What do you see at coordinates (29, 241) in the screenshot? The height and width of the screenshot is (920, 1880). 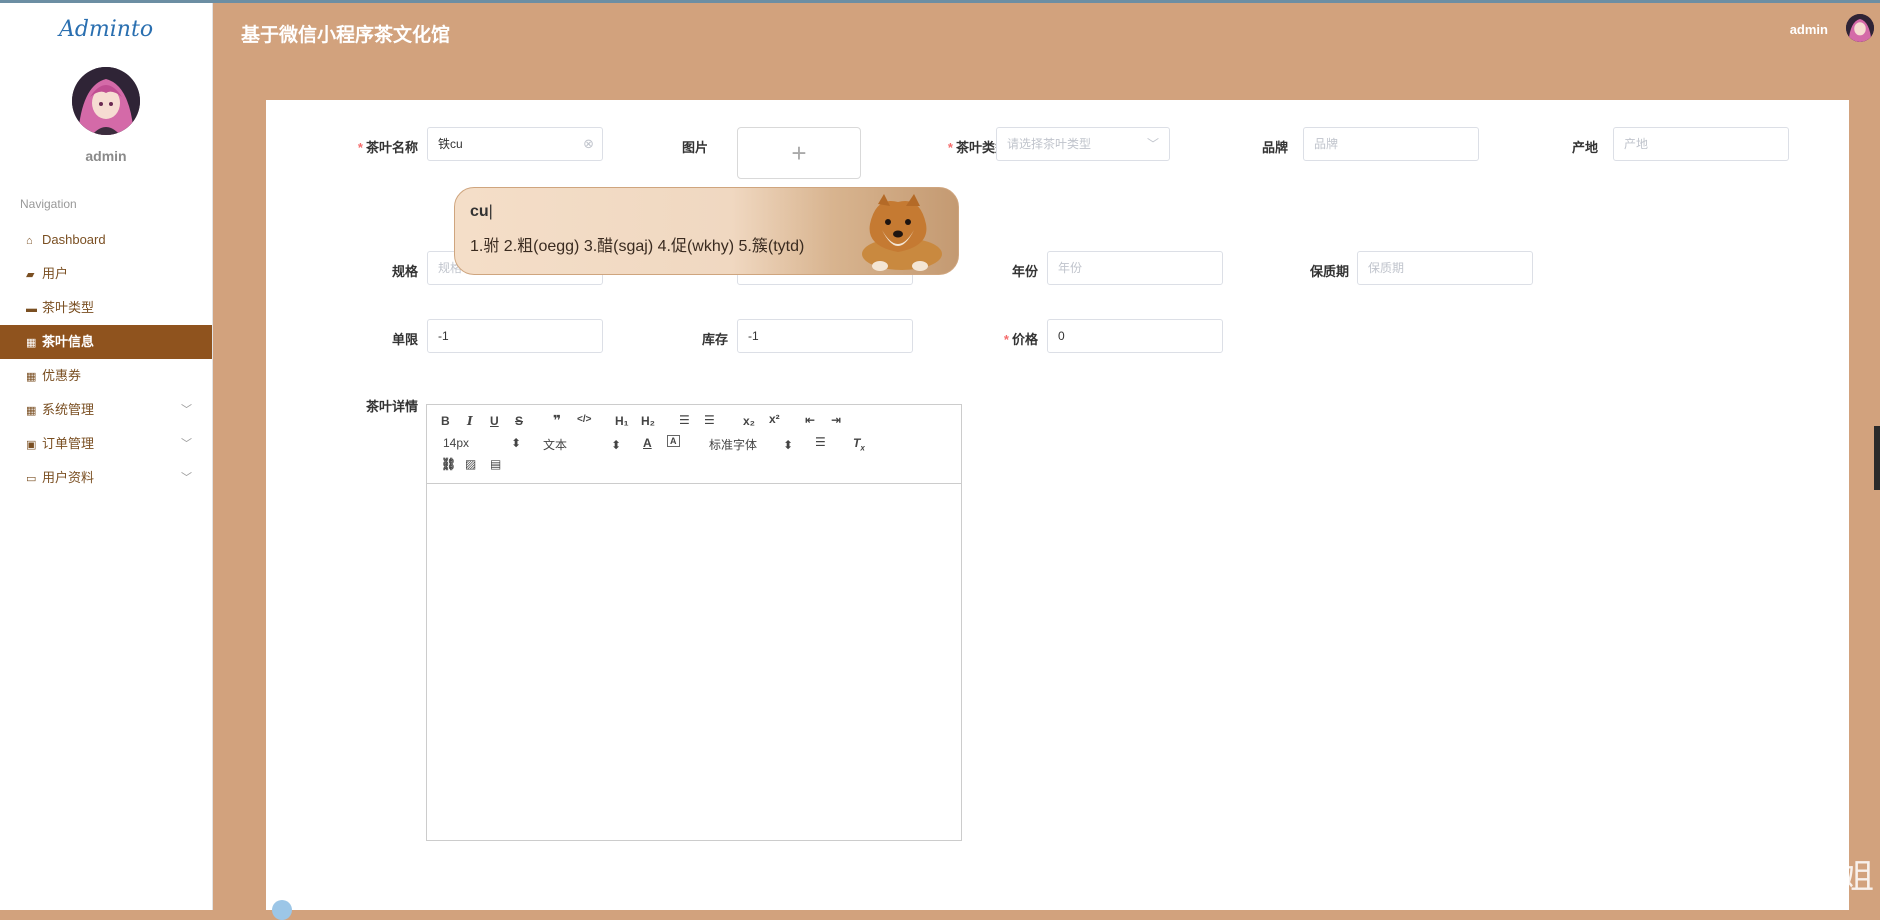 I see `home-icon: ⌂` at bounding box center [29, 241].